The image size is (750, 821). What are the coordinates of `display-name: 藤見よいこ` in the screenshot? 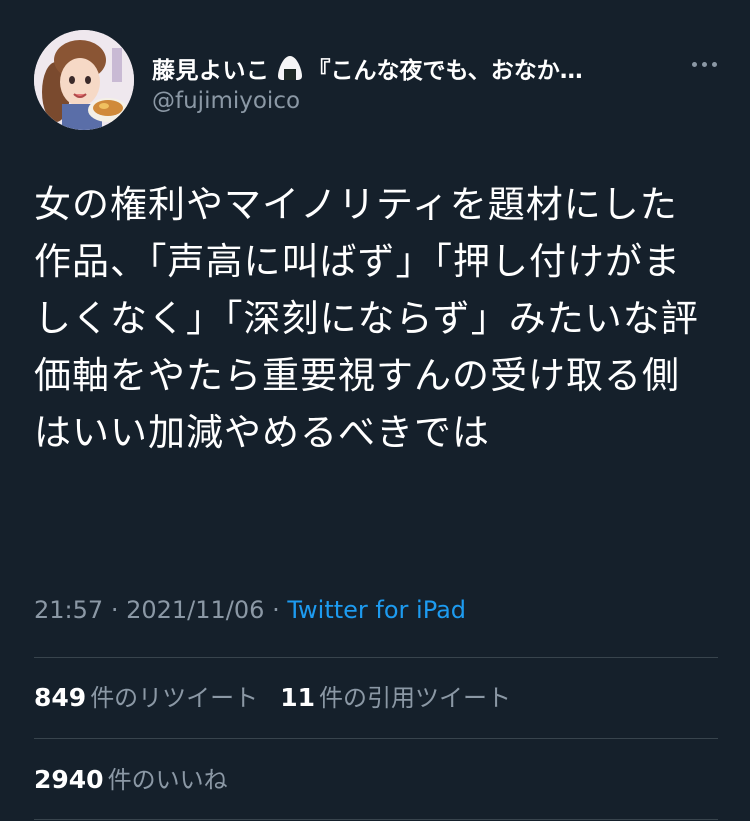 It's located at (211, 68).